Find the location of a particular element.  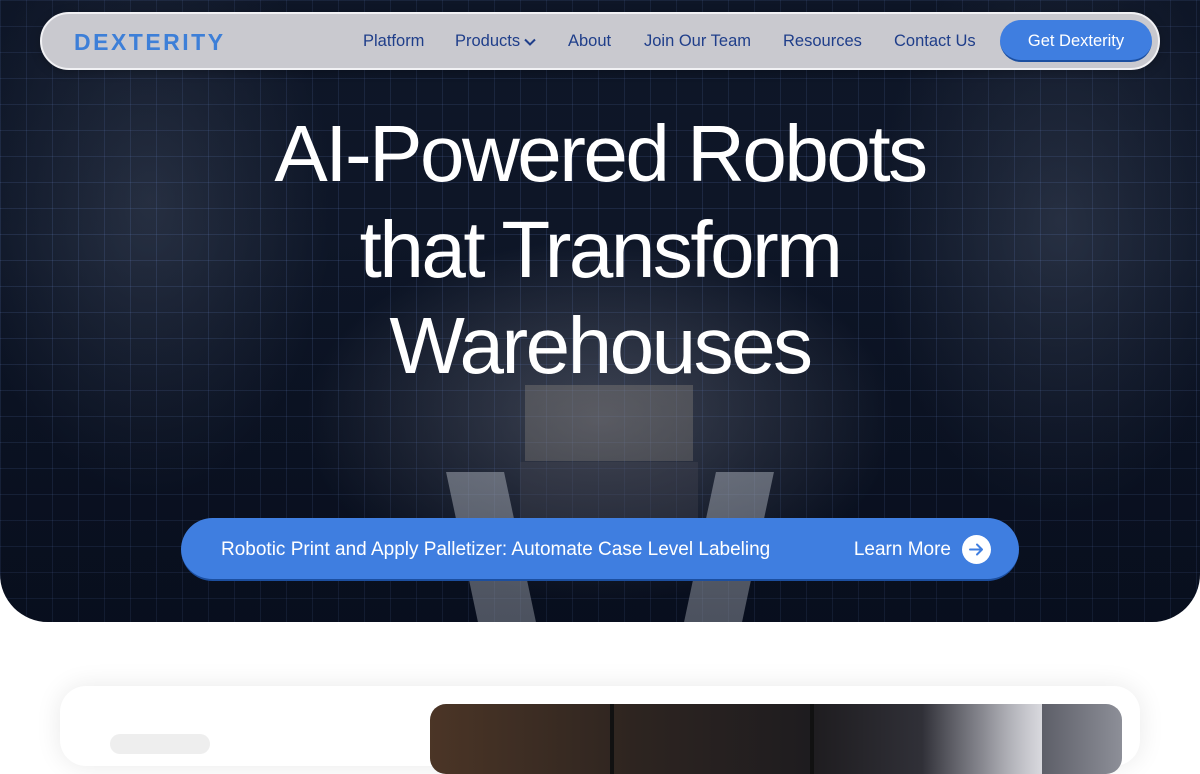

nav-about: About is located at coordinates (589, 41).